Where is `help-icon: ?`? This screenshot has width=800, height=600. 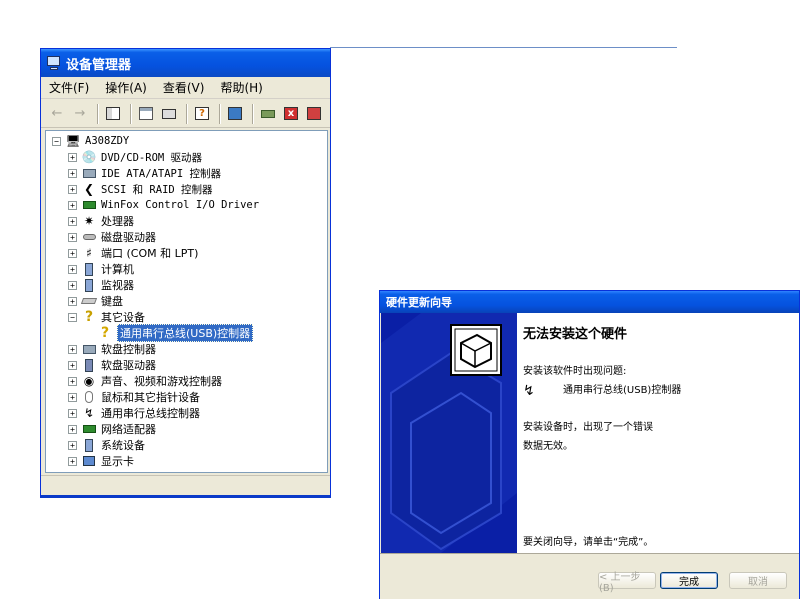
help-icon: ? is located at coordinates (202, 114).